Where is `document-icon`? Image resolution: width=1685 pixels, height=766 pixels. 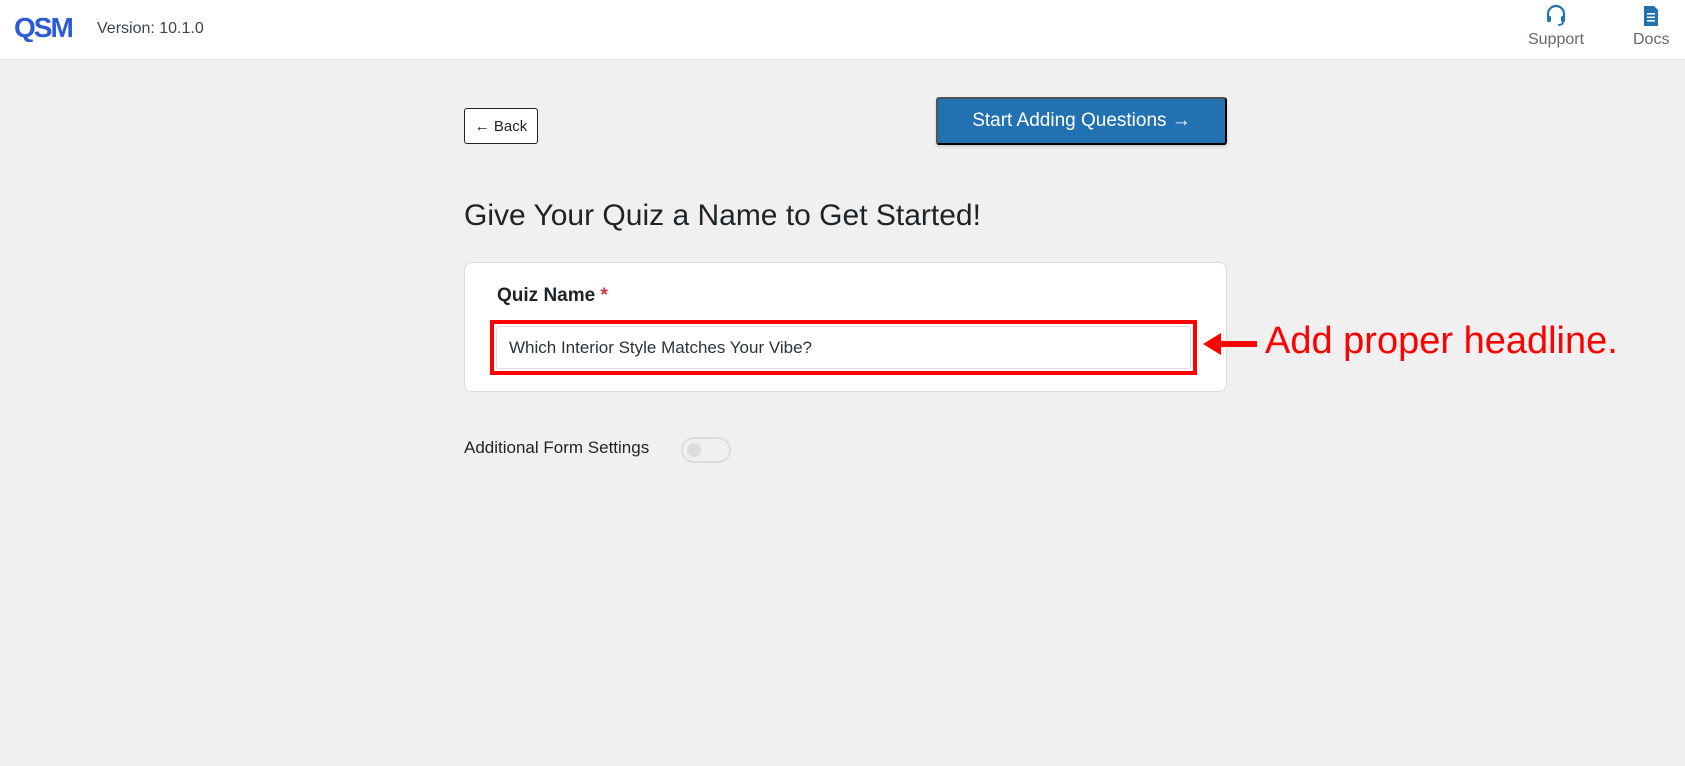 document-icon is located at coordinates (1651, 16).